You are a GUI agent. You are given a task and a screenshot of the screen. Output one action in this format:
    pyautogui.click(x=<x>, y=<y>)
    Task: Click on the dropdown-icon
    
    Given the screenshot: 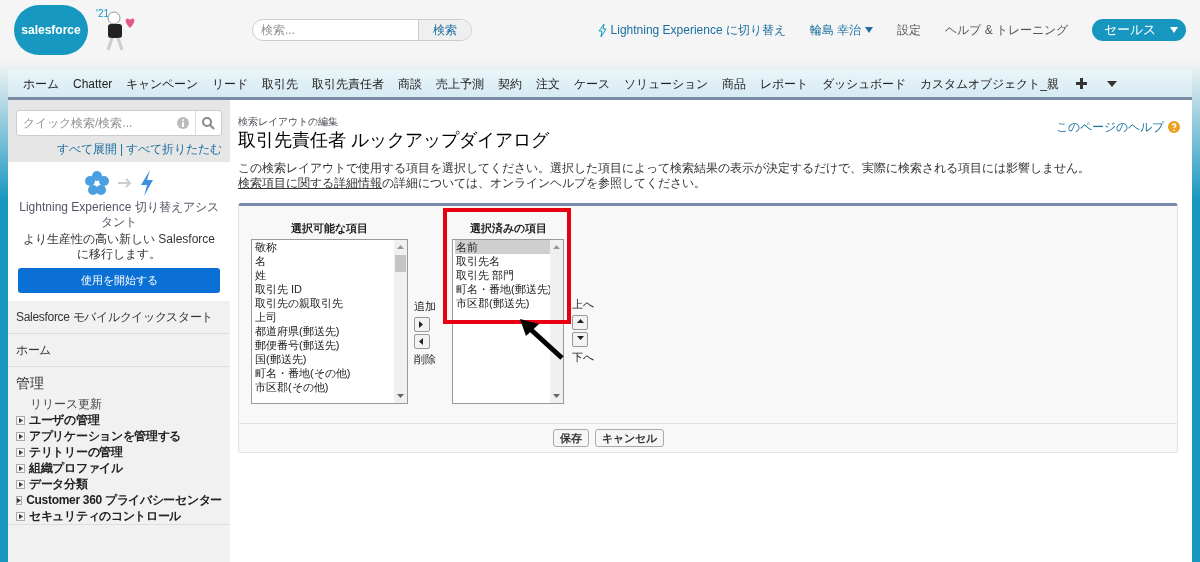 What is the action you would take?
    pyautogui.click(x=1112, y=83)
    